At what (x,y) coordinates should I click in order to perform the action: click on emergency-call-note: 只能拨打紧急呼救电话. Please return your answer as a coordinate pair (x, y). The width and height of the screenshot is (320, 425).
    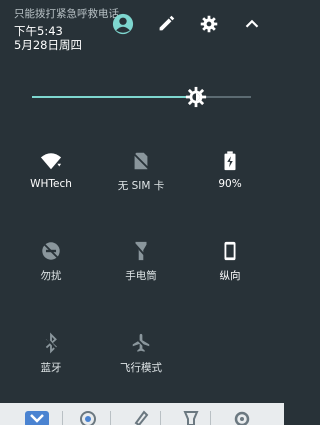
    Looking at the image, I should click on (66, 14).